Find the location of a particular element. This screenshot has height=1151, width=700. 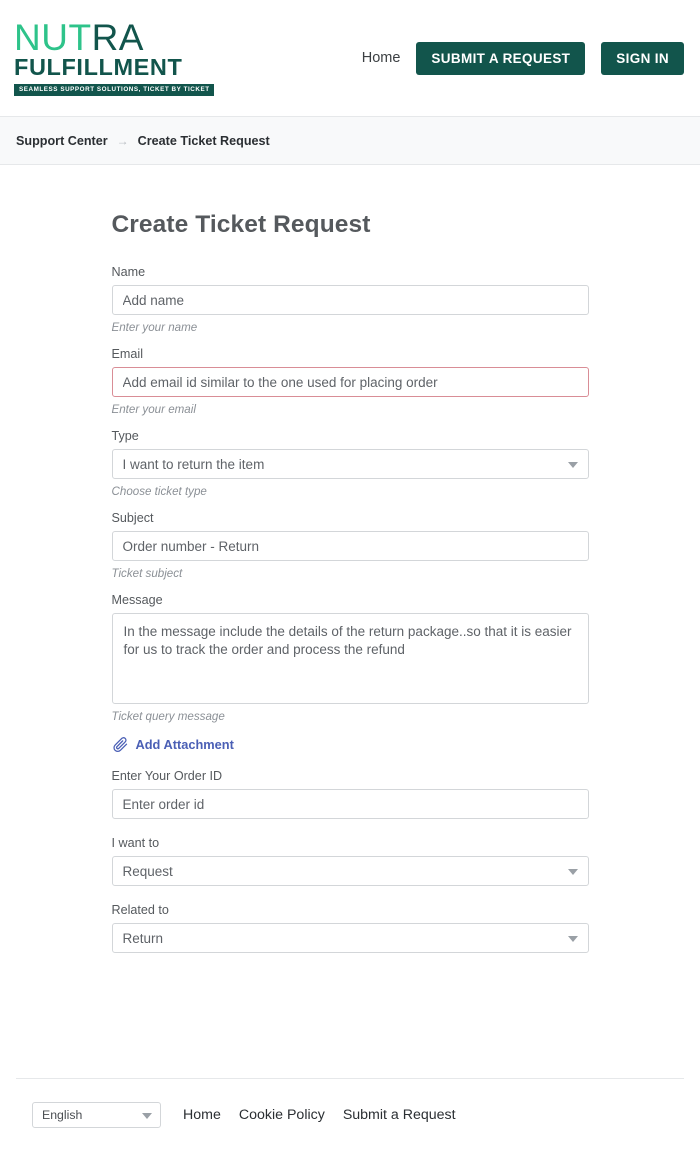

language-select-wrap: English is located at coordinates (96, 1115).